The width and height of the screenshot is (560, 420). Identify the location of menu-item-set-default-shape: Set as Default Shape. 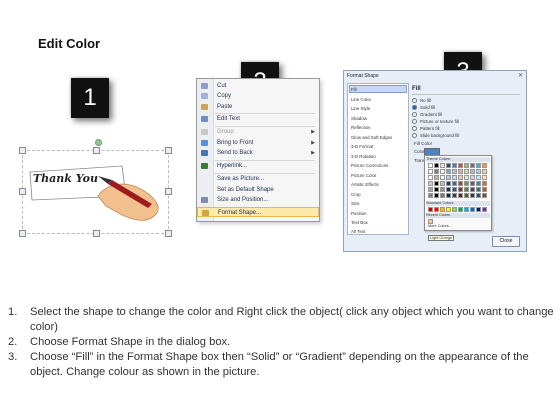
(258, 190).